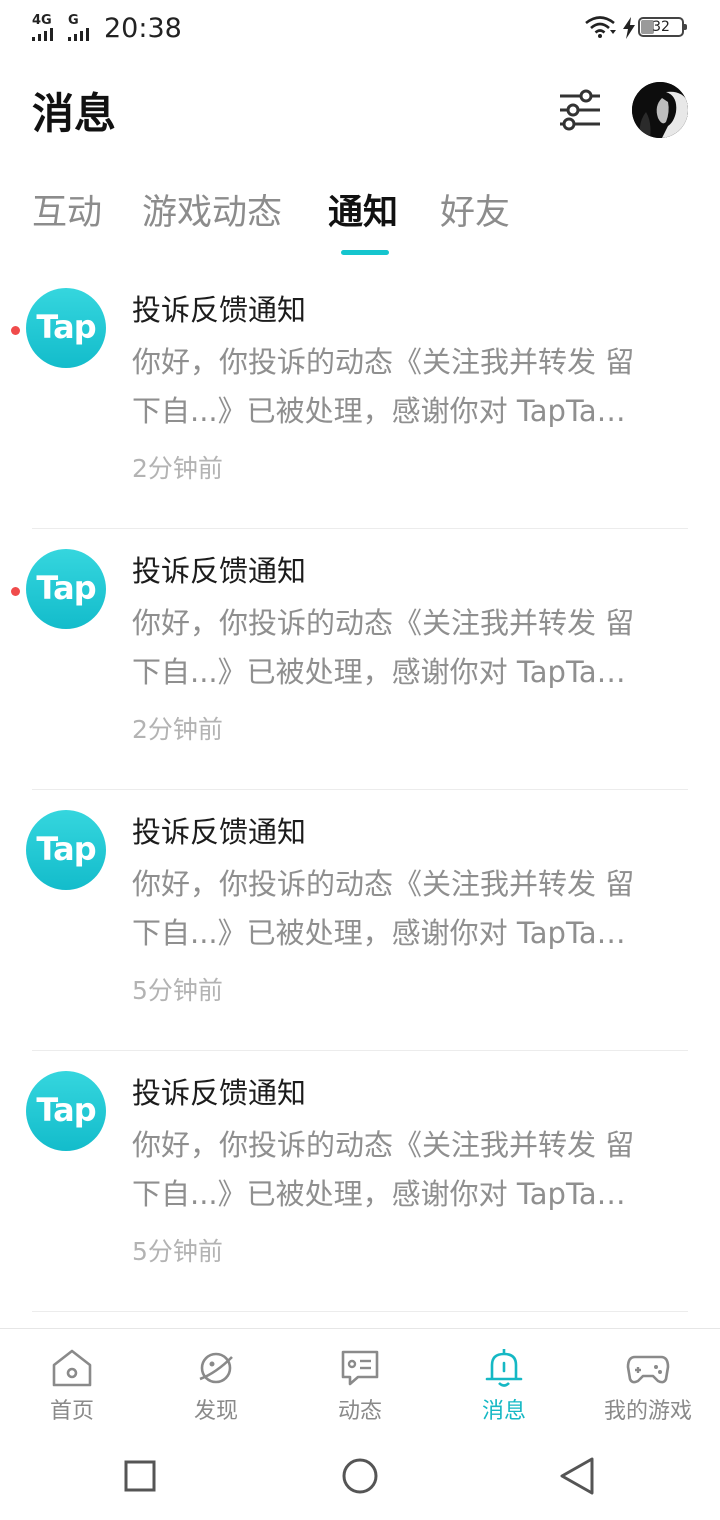  What do you see at coordinates (71, 1411) in the screenshot?
I see `nav-label: 首页` at bounding box center [71, 1411].